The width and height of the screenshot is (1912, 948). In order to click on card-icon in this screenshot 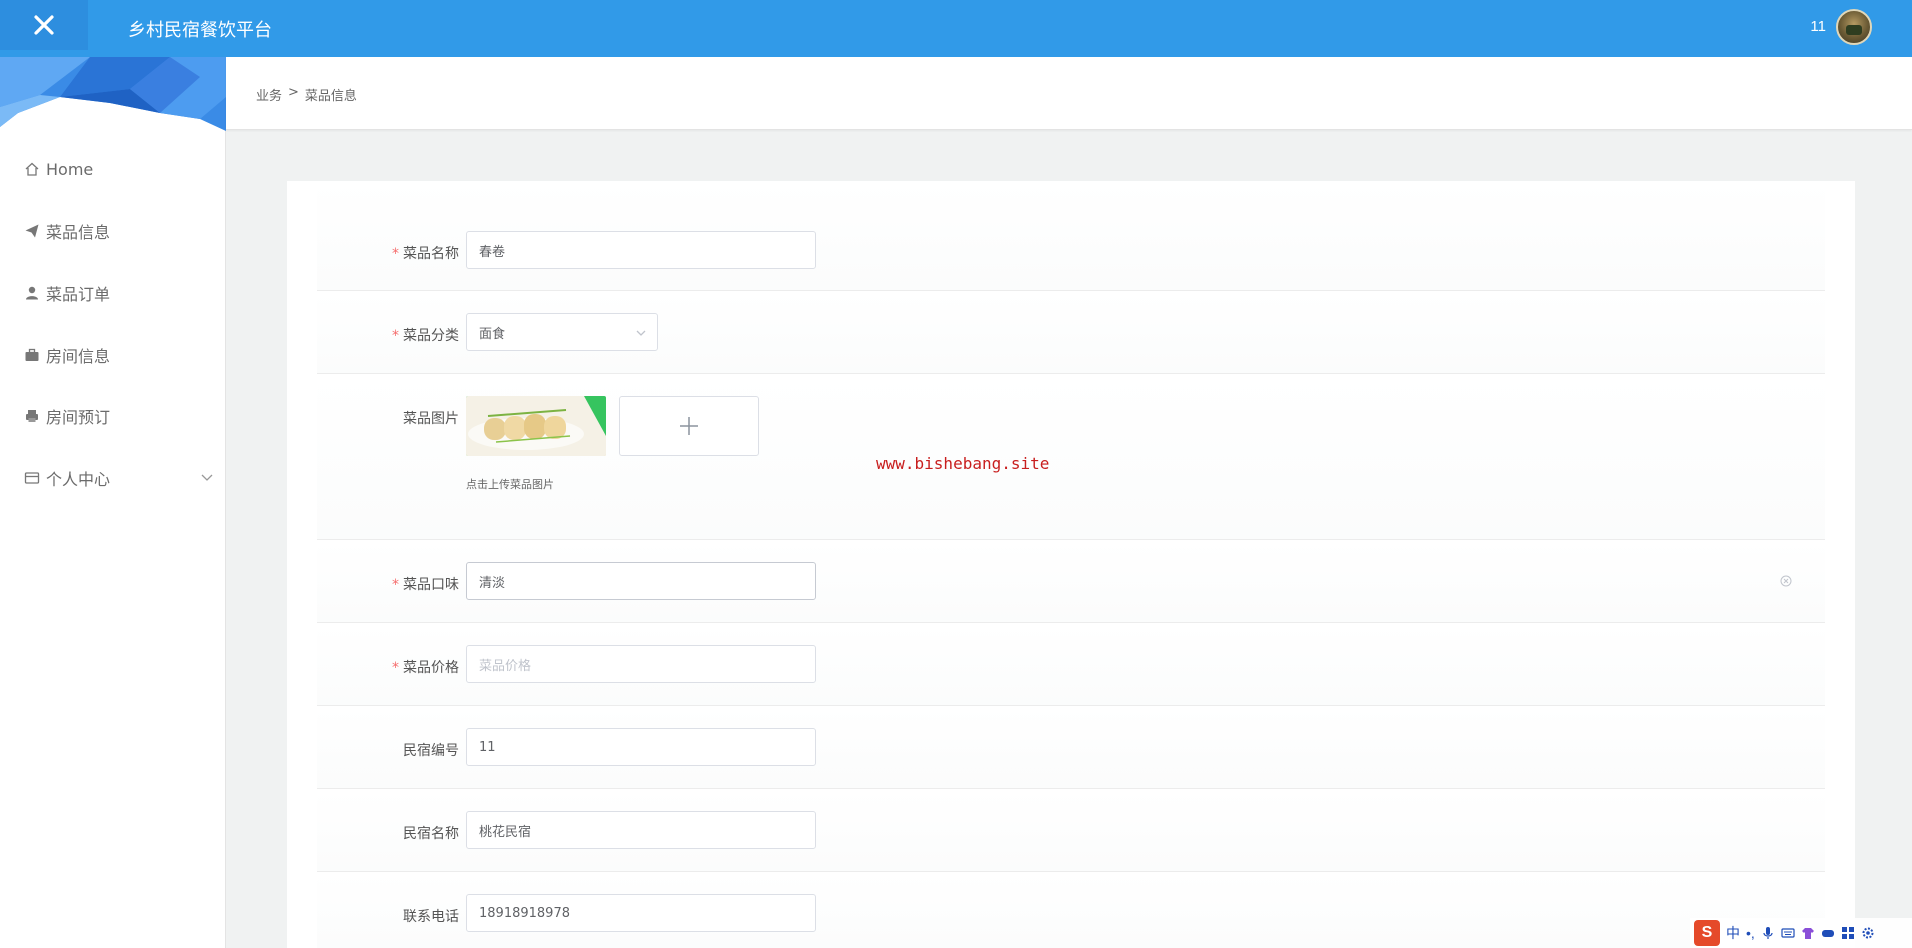, I will do `click(32, 478)`.